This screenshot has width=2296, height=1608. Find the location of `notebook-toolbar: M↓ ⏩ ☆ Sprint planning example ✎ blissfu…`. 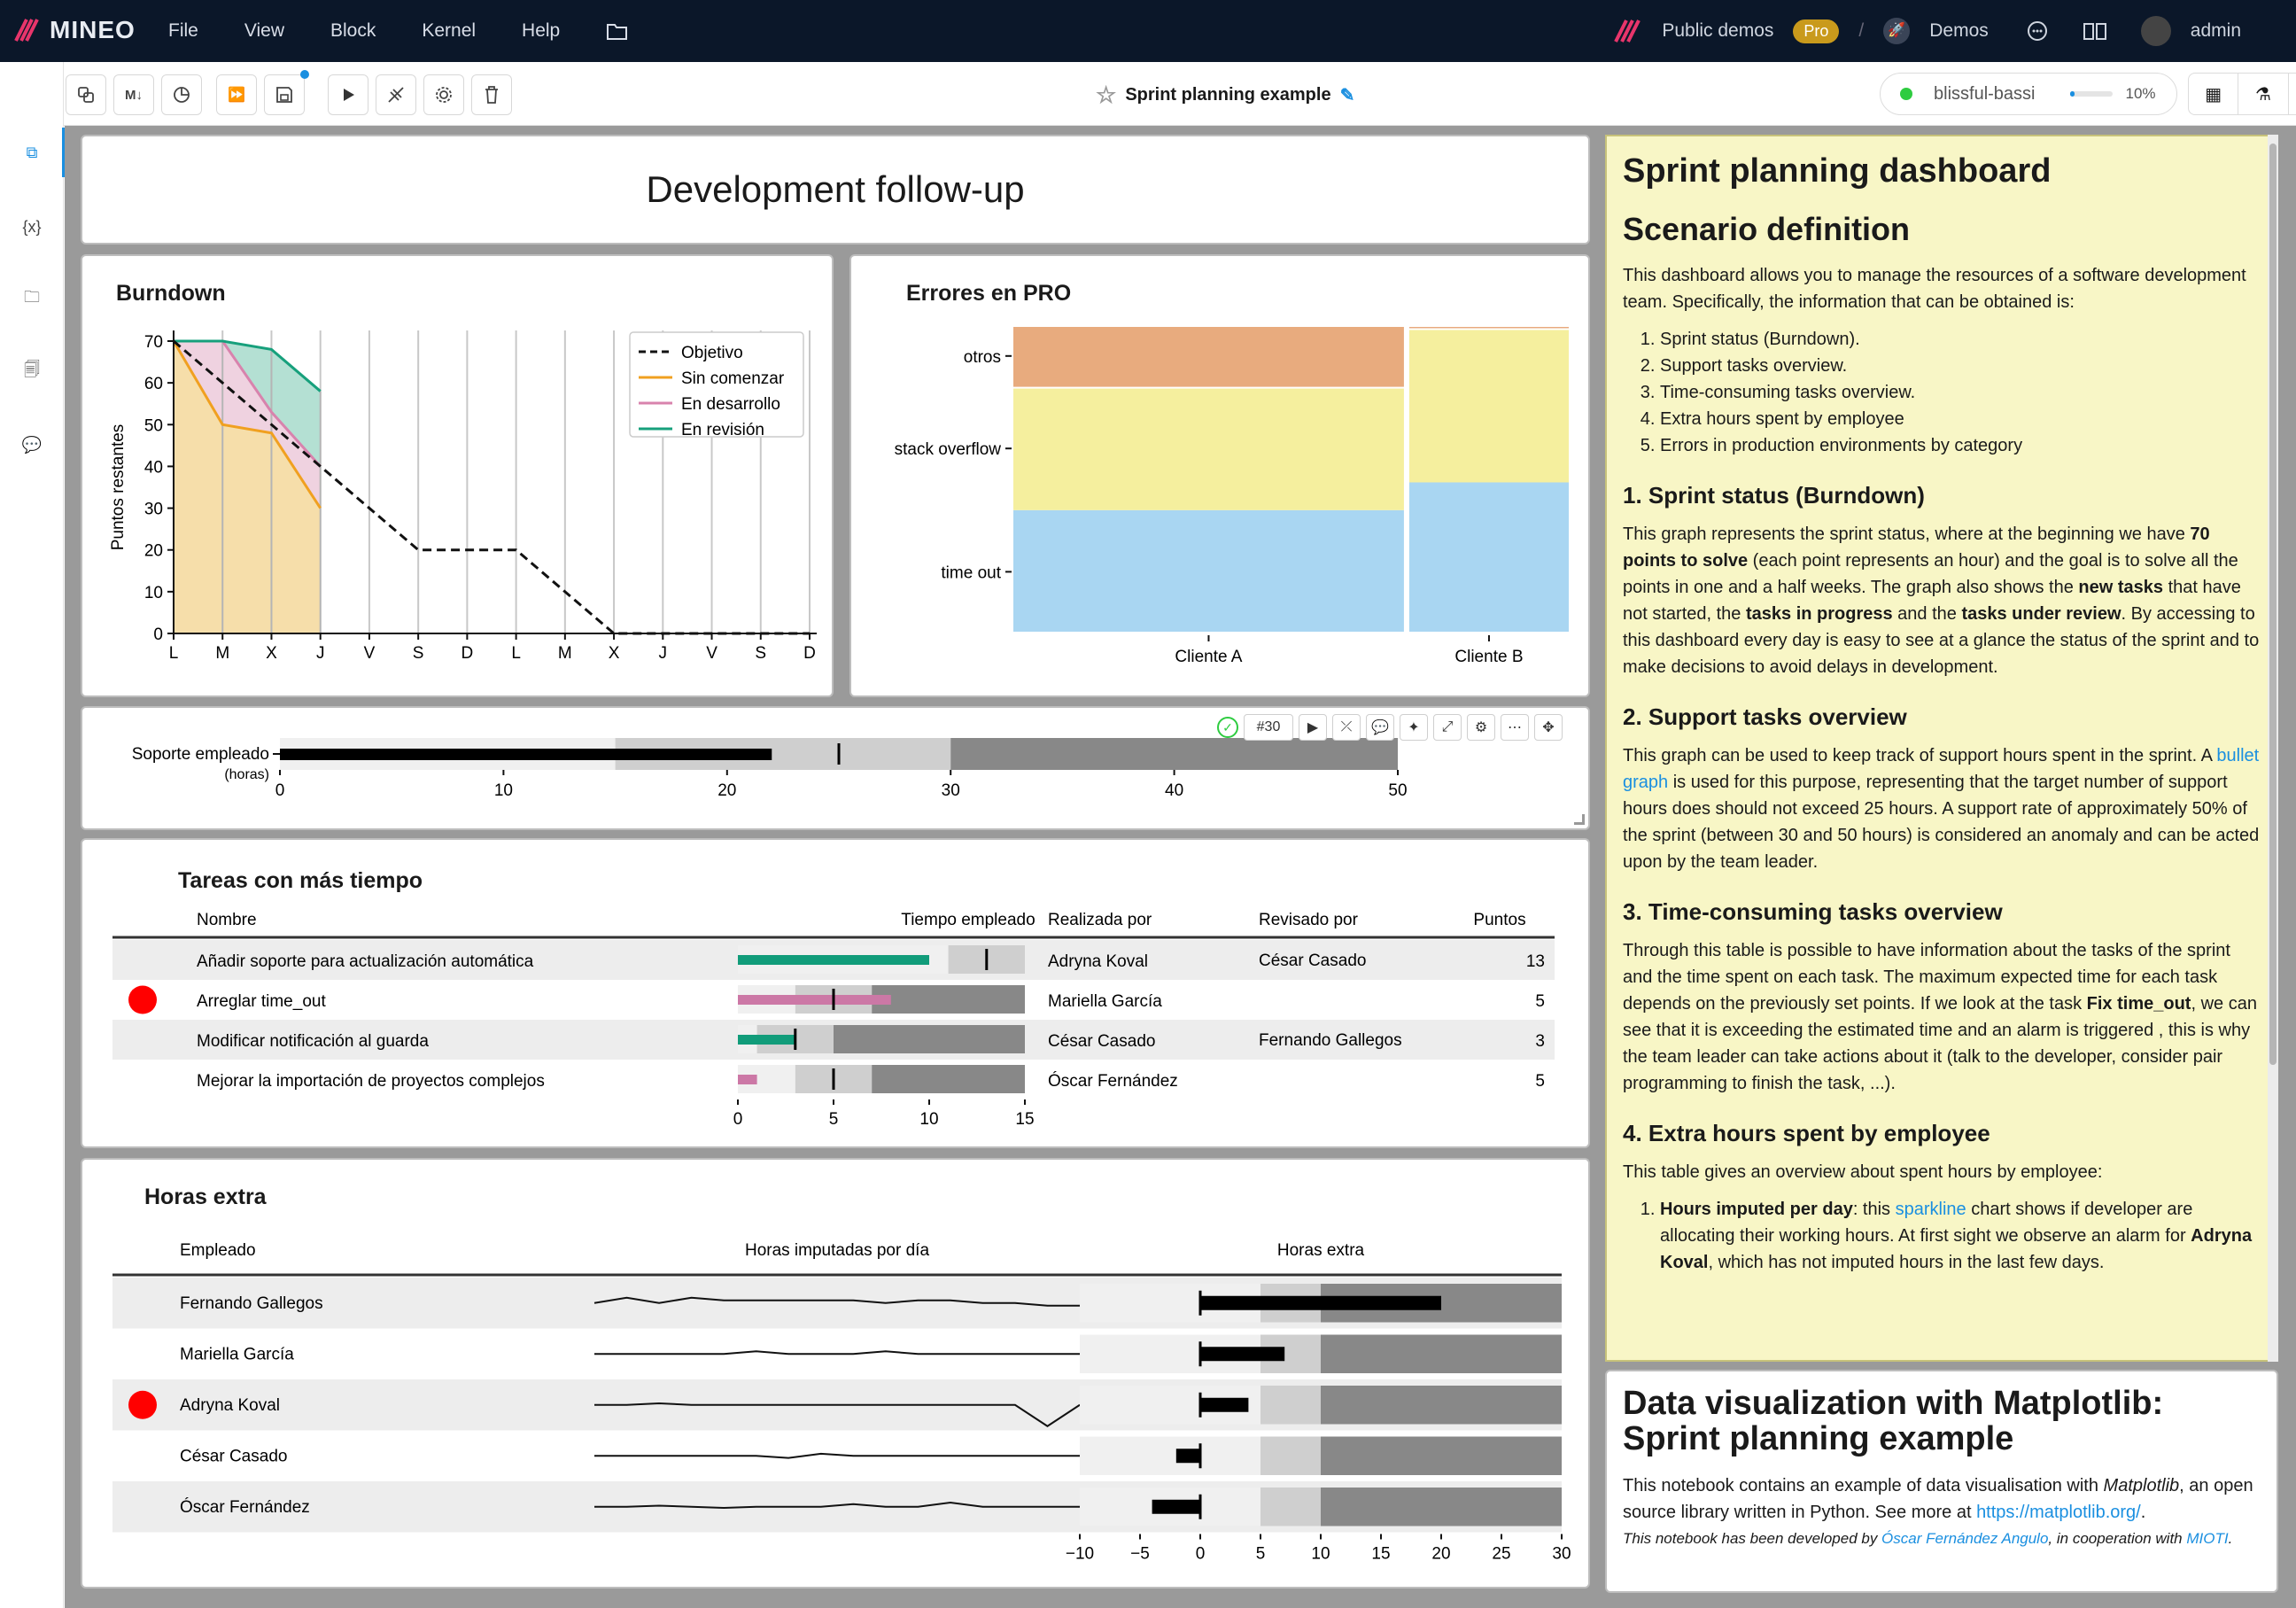

notebook-toolbar: M↓ ⏩ ☆ Sprint planning example ✎ blissfu… is located at coordinates (1180, 94).